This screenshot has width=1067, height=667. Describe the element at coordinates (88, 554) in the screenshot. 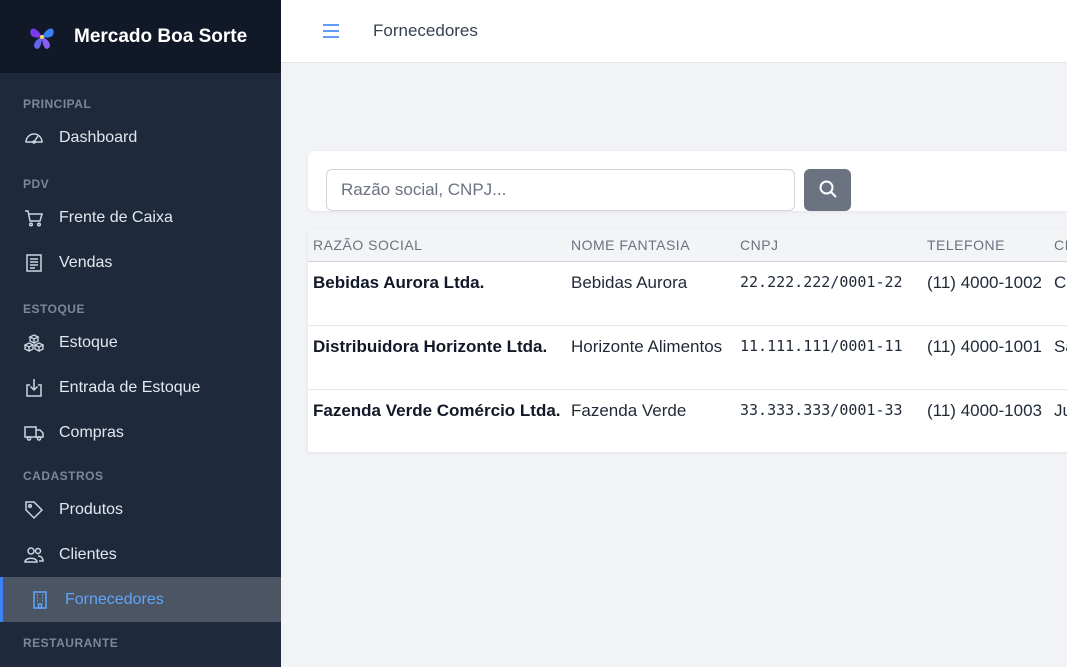

I see `sidebar-item-label: Clientes` at that location.